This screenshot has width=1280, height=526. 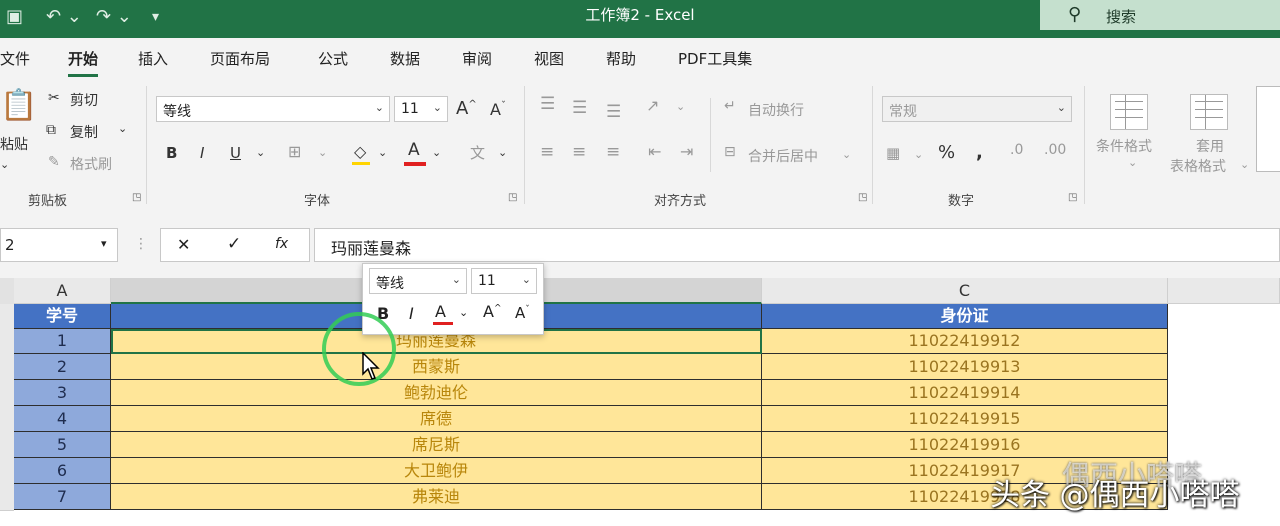 What do you see at coordinates (547, 152) in the screenshot?
I see `align-left-icon: ≡` at bounding box center [547, 152].